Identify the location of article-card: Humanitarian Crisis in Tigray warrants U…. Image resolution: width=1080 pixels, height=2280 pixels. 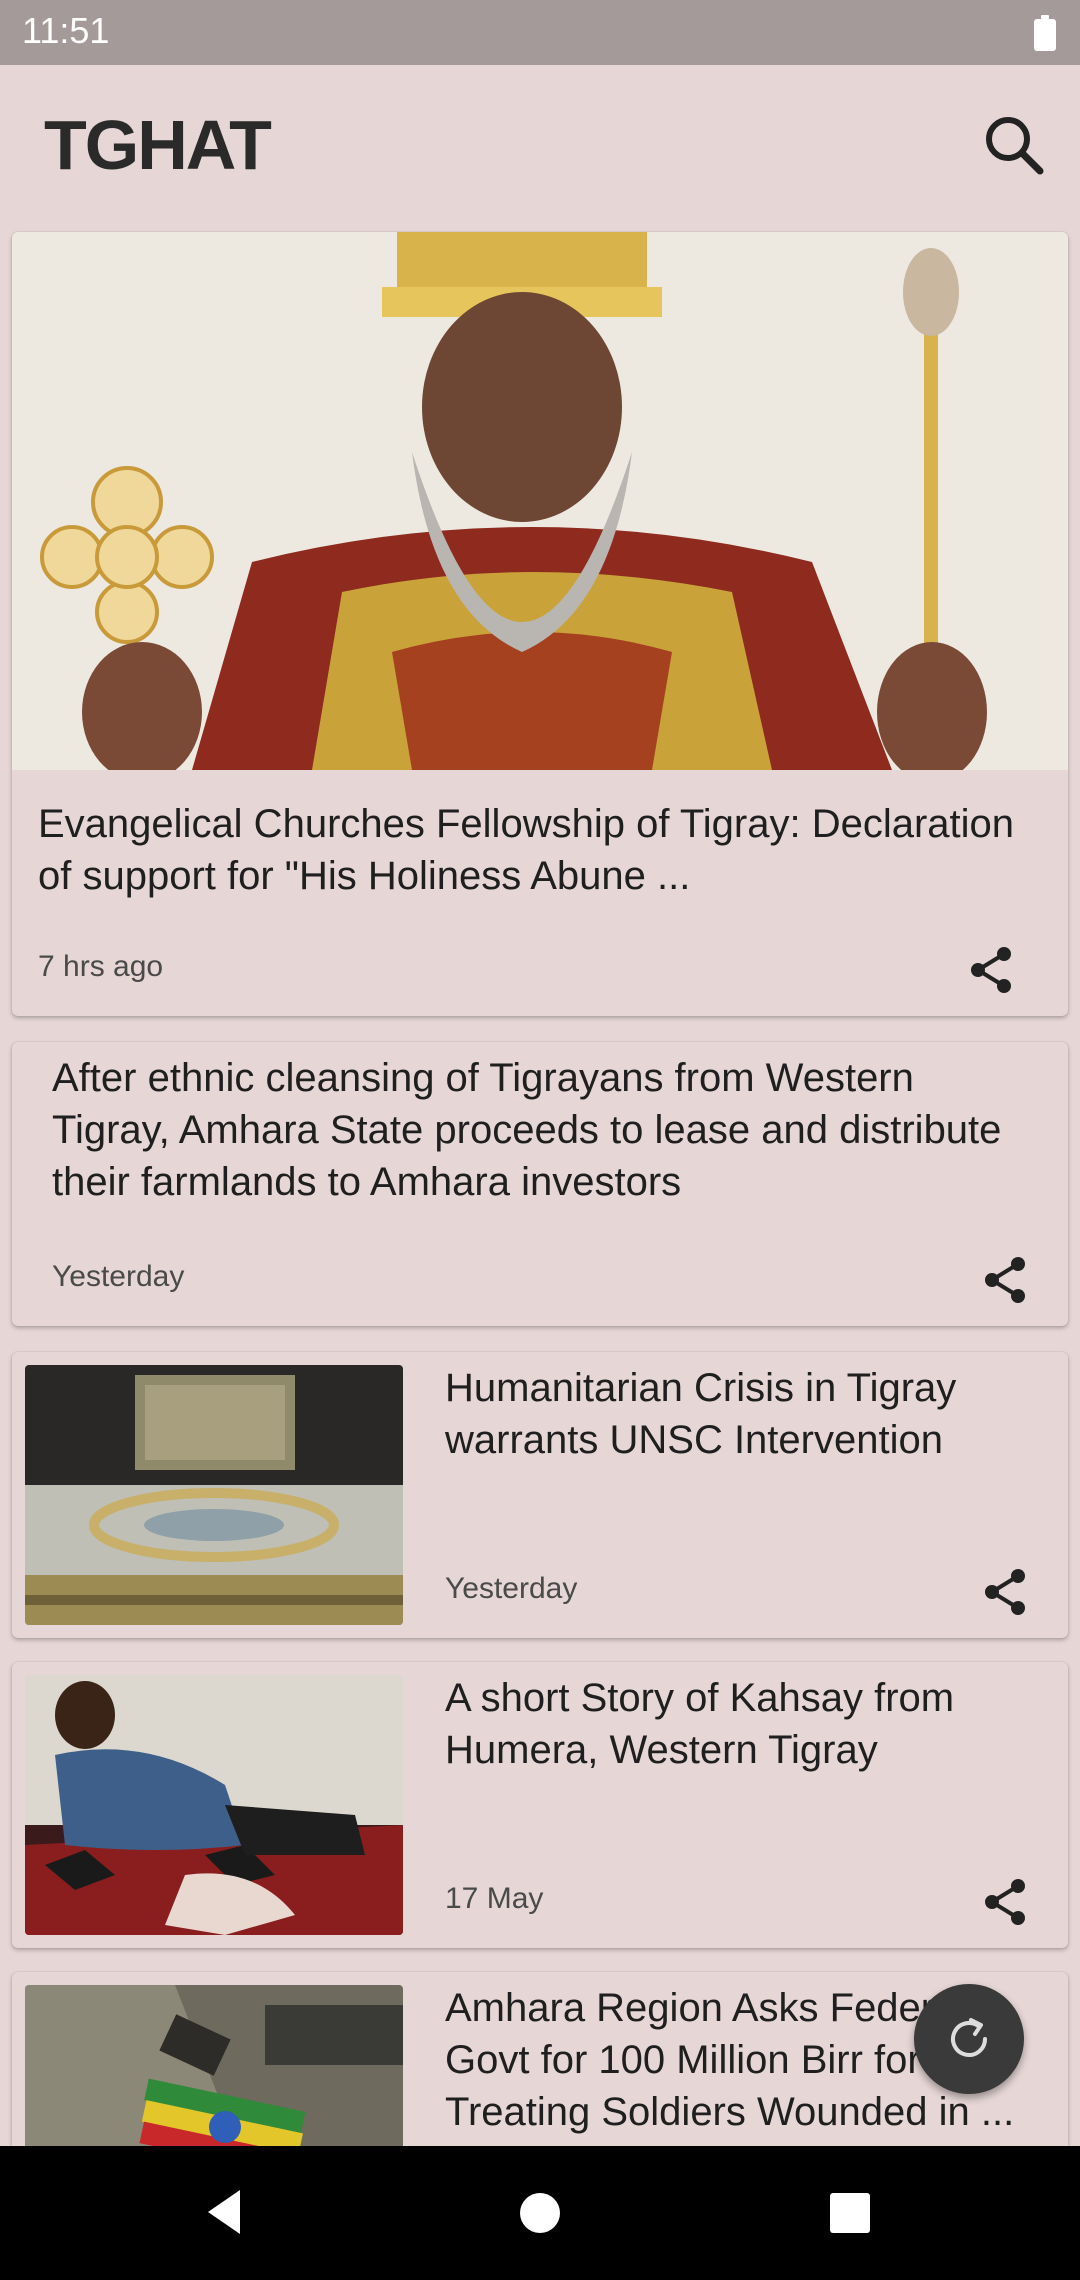
(540, 1495).